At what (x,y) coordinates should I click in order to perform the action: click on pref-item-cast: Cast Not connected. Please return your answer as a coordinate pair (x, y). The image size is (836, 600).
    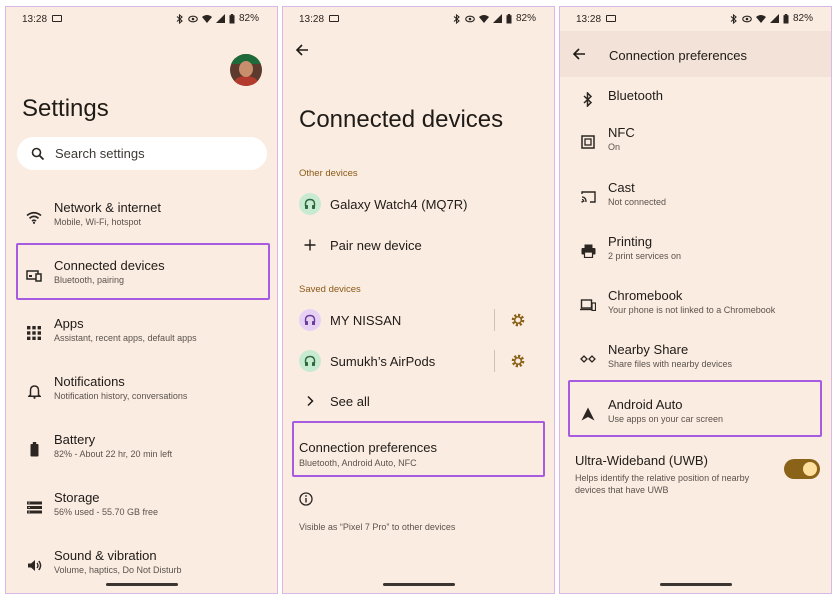
    Looking at the image, I should click on (695, 197).